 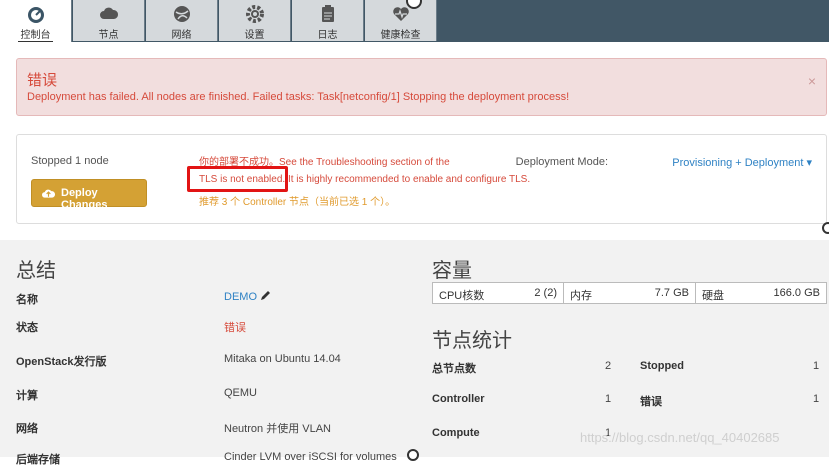 What do you see at coordinates (240, 393) in the screenshot?
I see `summary-value: QEMU` at bounding box center [240, 393].